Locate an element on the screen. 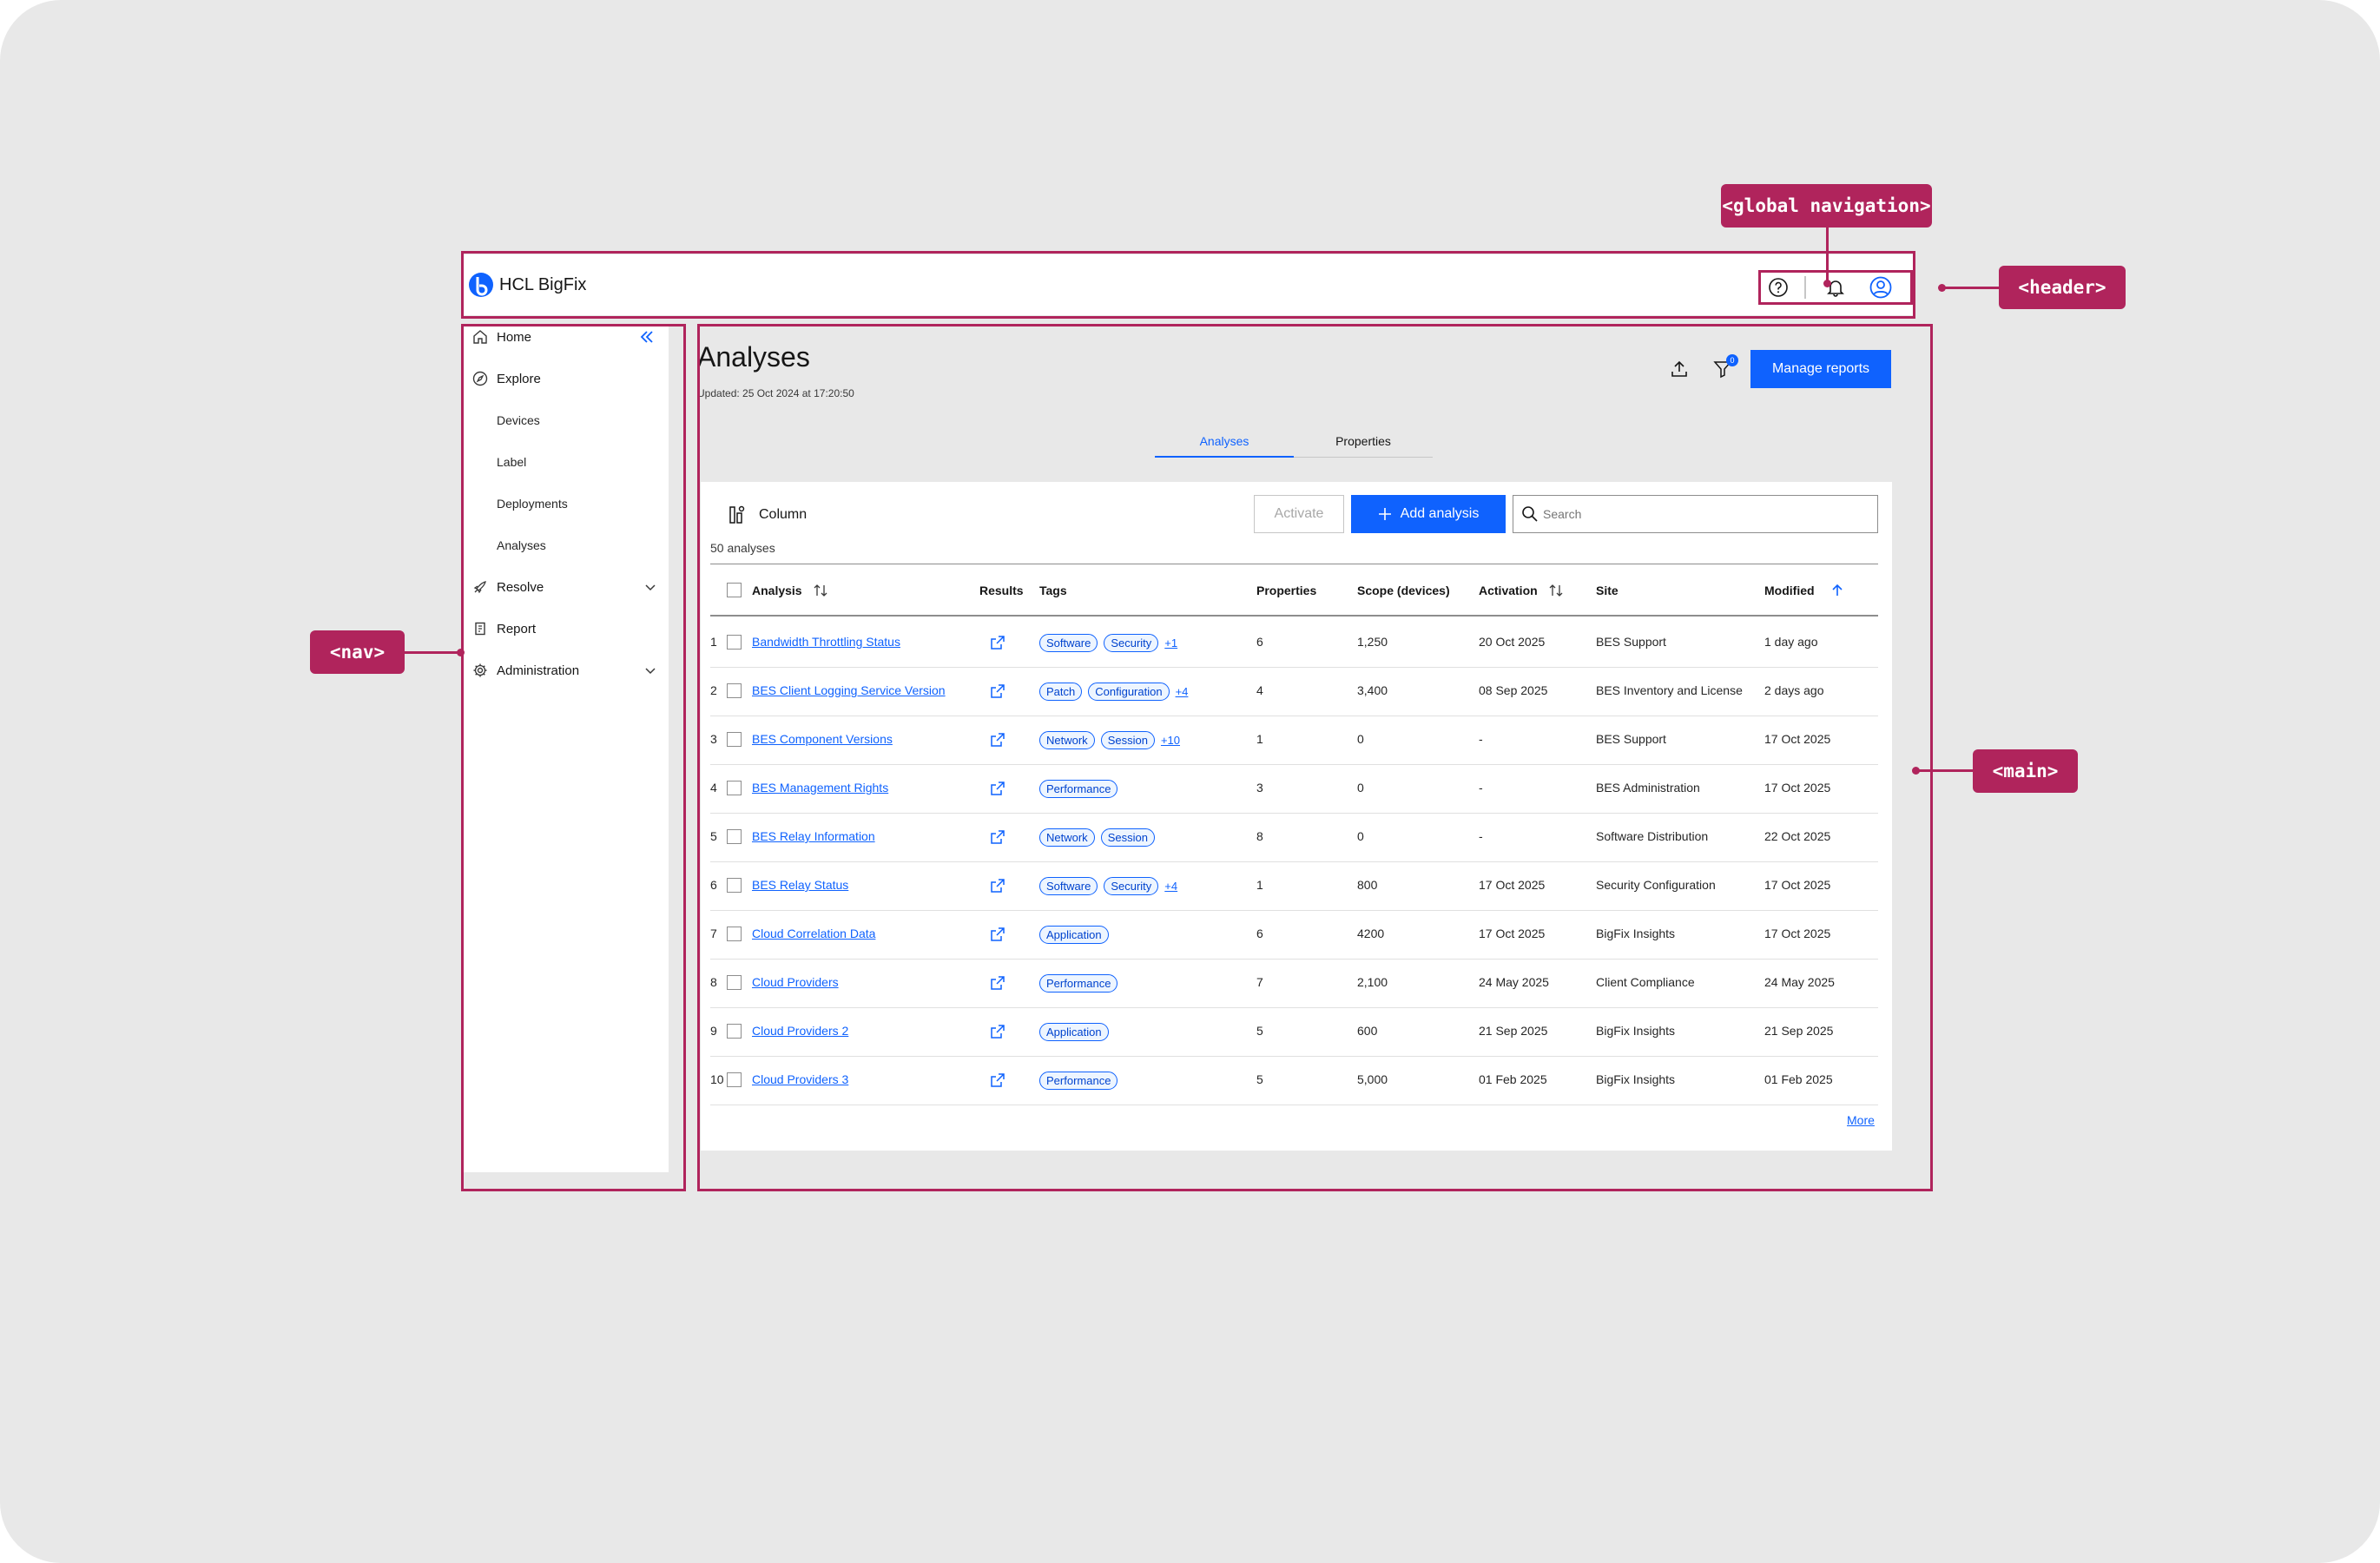 This screenshot has width=2380, height=1563. row-number: 10 is located at coordinates (717, 1079).